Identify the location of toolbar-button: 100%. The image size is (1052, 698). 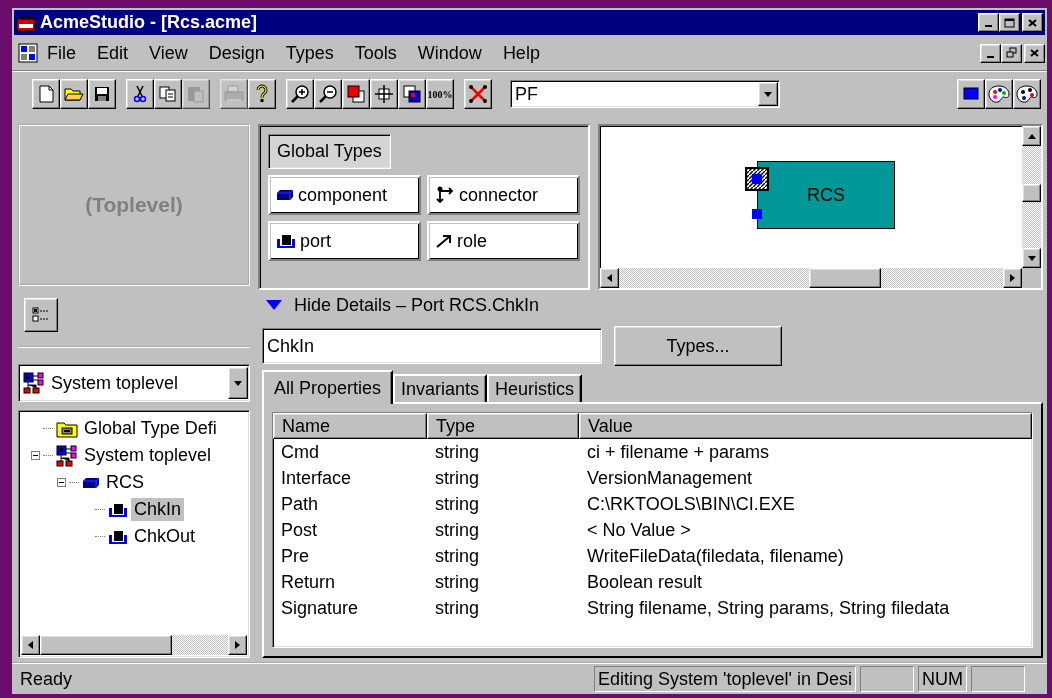
(440, 94).